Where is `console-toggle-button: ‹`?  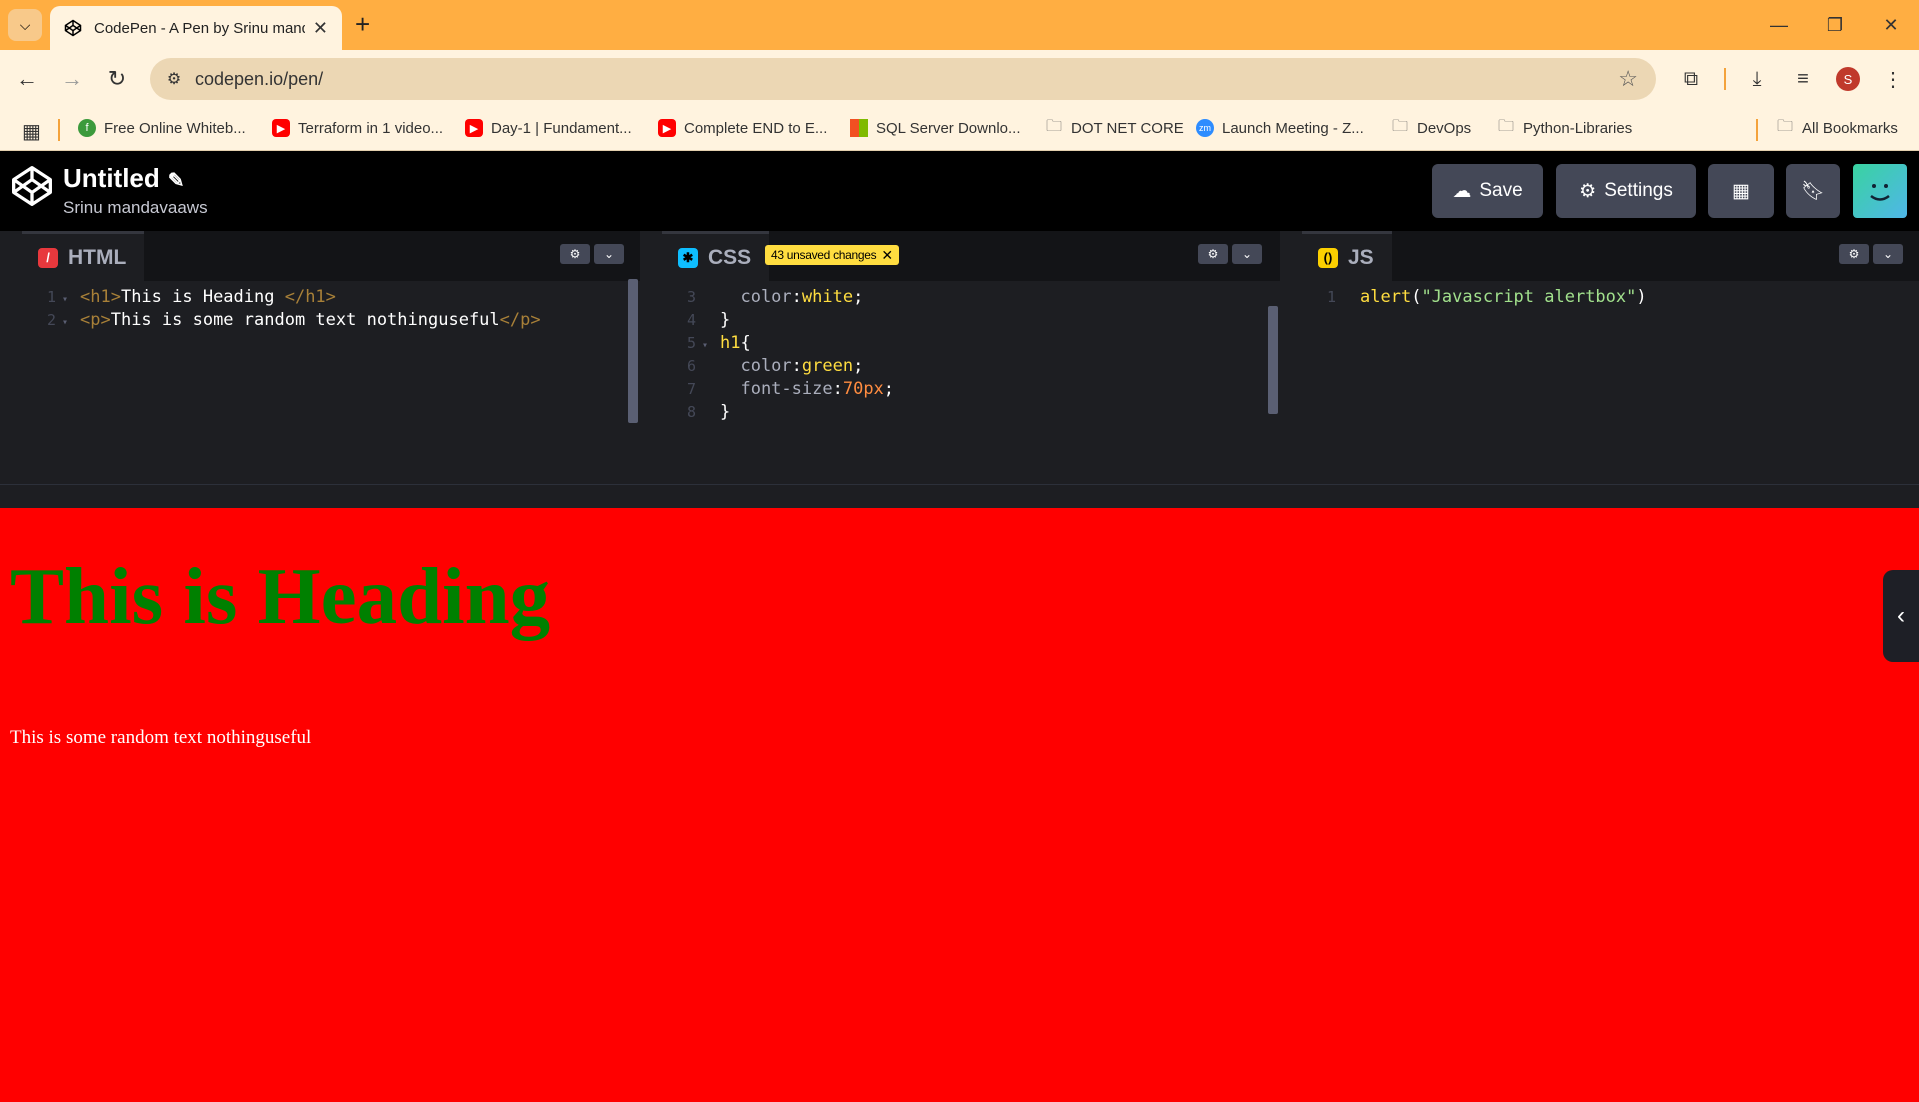
console-toggle-button: ‹ is located at coordinates (1901, 616).